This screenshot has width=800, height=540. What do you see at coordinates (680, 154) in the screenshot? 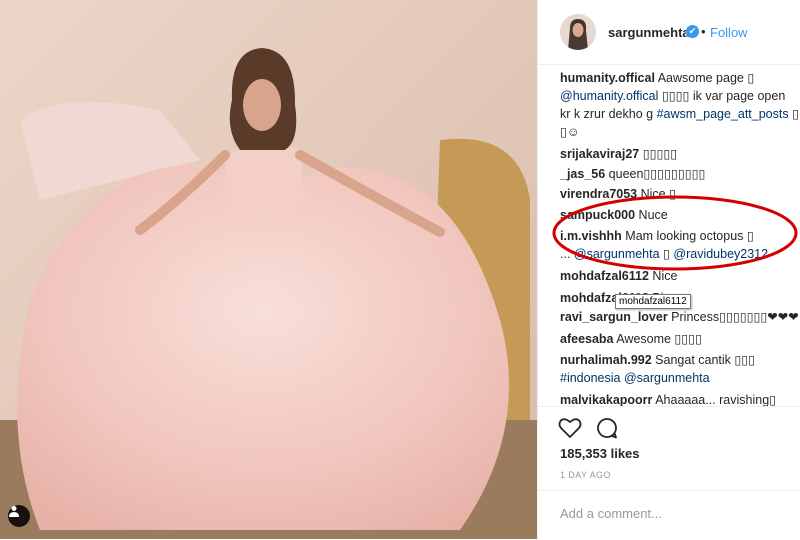
I see `comment-line: srijakaviraj27 ▯▯▯▯▯` at bounding box center [680, 154].